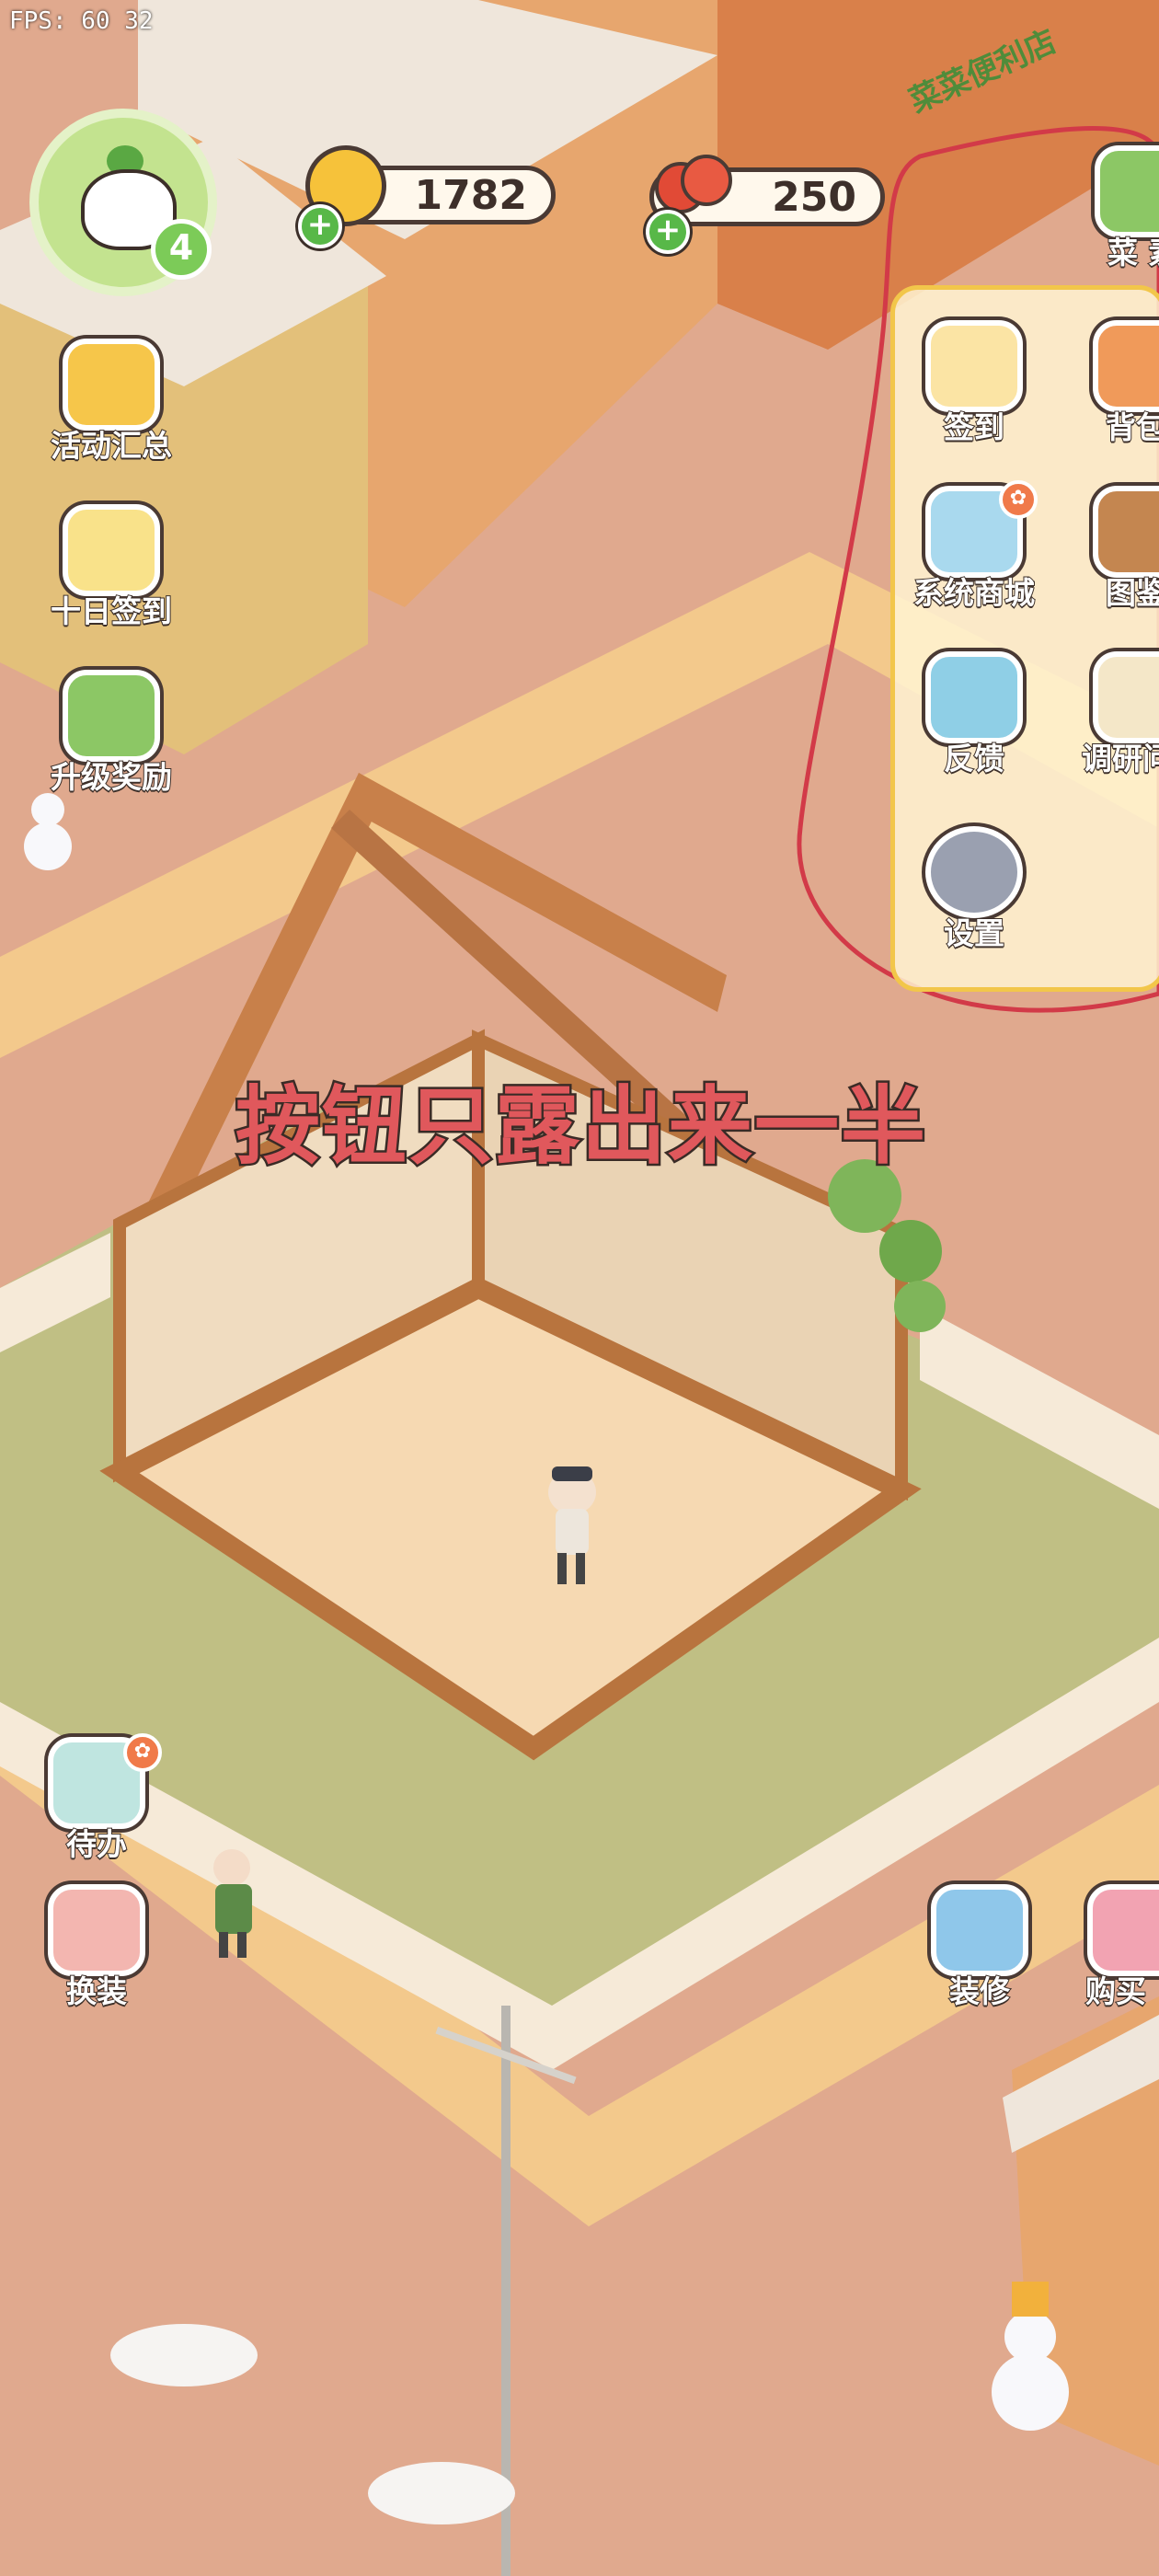 The width and height of the screenshot is (1159, 2576). I want to click on ten-day-signin-label: 十日签到, so click(111, 611).